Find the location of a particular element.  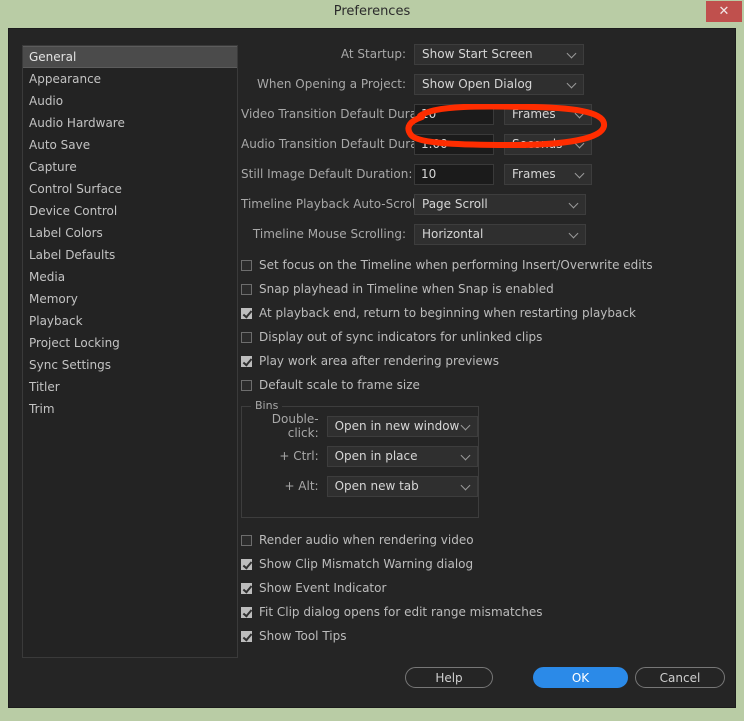

bins-row-label: Double-click: is located at coordinates (295, 426).